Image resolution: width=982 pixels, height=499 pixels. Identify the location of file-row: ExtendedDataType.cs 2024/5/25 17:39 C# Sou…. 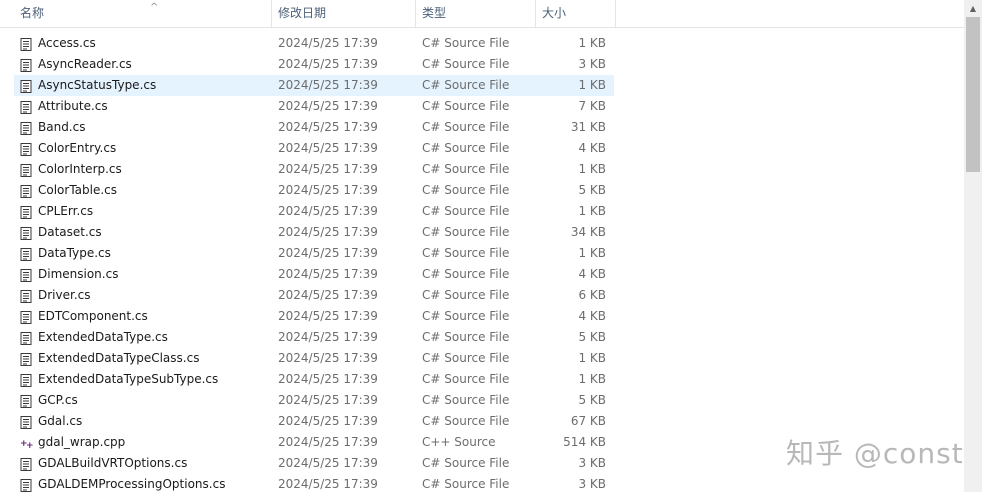
(314, 337).